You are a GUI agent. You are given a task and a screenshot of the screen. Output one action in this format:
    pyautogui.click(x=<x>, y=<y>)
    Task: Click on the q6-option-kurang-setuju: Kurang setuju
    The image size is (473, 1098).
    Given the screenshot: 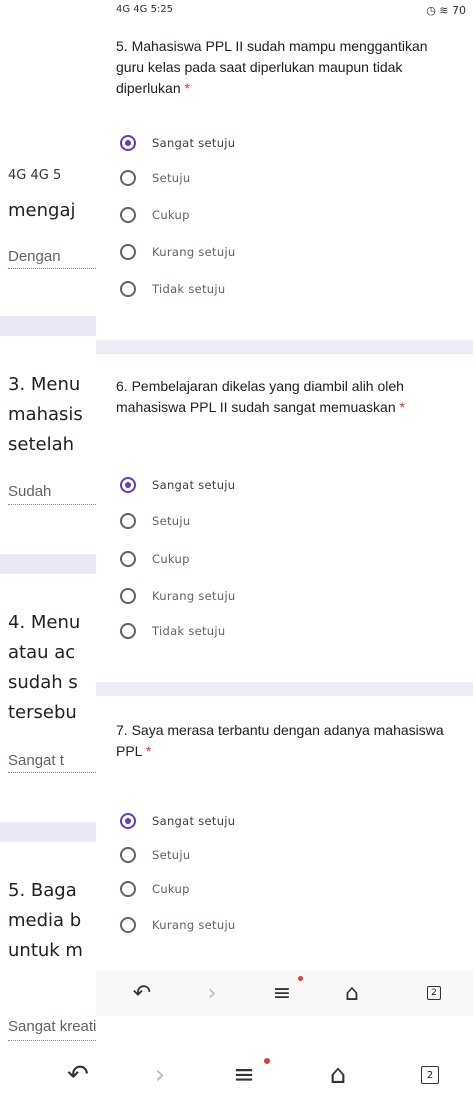 What is the action you would take?
    pyautogui.click(x=178, y=596)
    